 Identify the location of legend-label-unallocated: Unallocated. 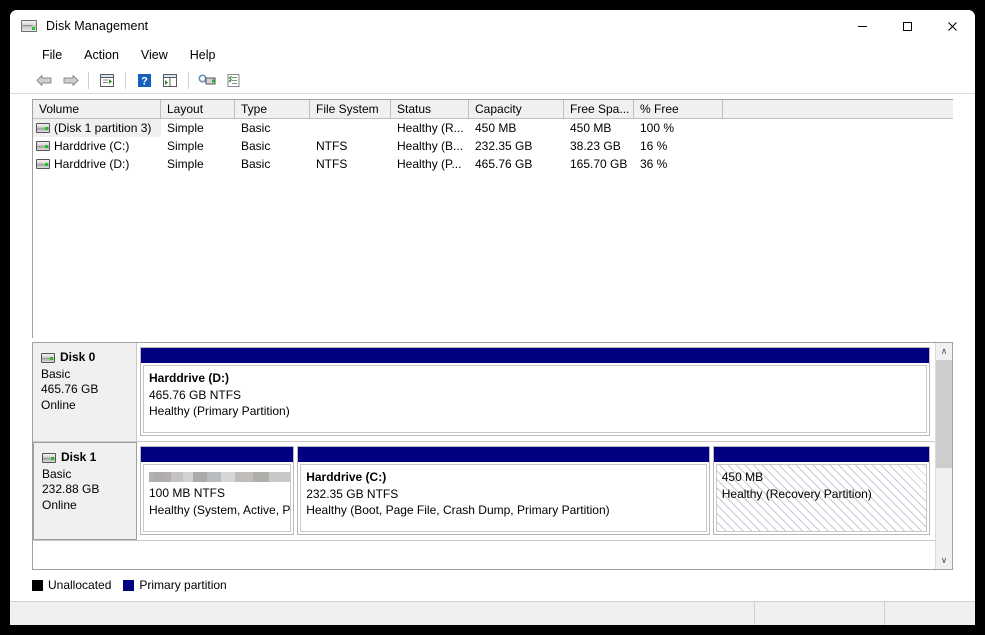
(80, 585).